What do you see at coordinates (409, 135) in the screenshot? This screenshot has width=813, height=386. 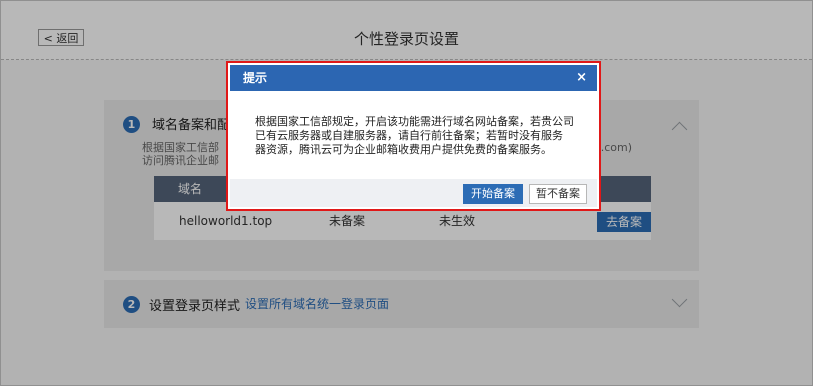 I see `dialog-message-line2: 已有云服务器或自建服务器，请自行前往备案；若暂时没有服务` at bounding box center [409, 135].